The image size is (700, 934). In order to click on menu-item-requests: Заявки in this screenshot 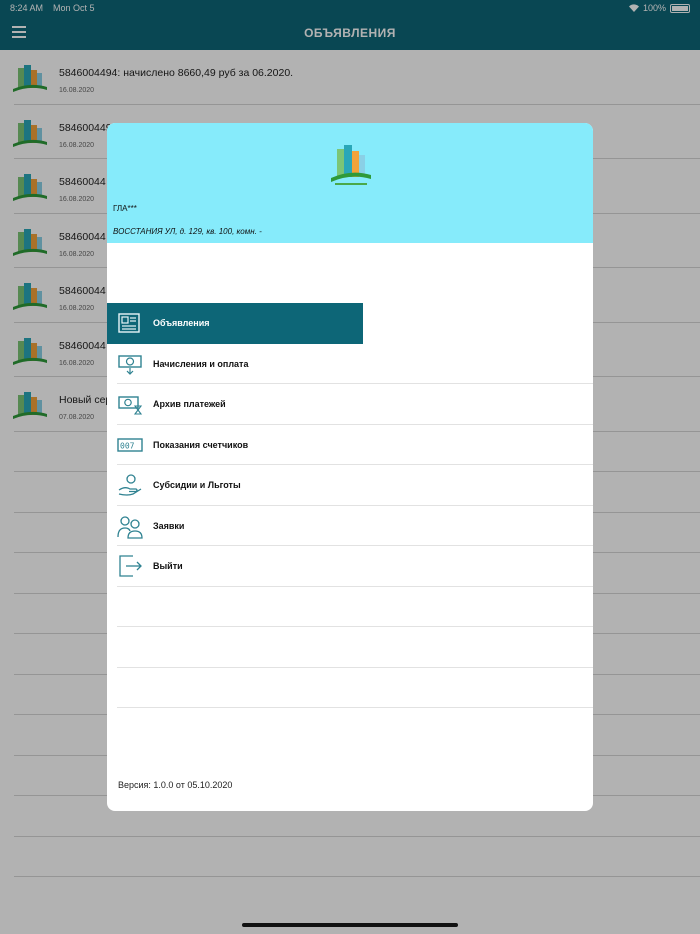, I will do `click(355, 526)`.